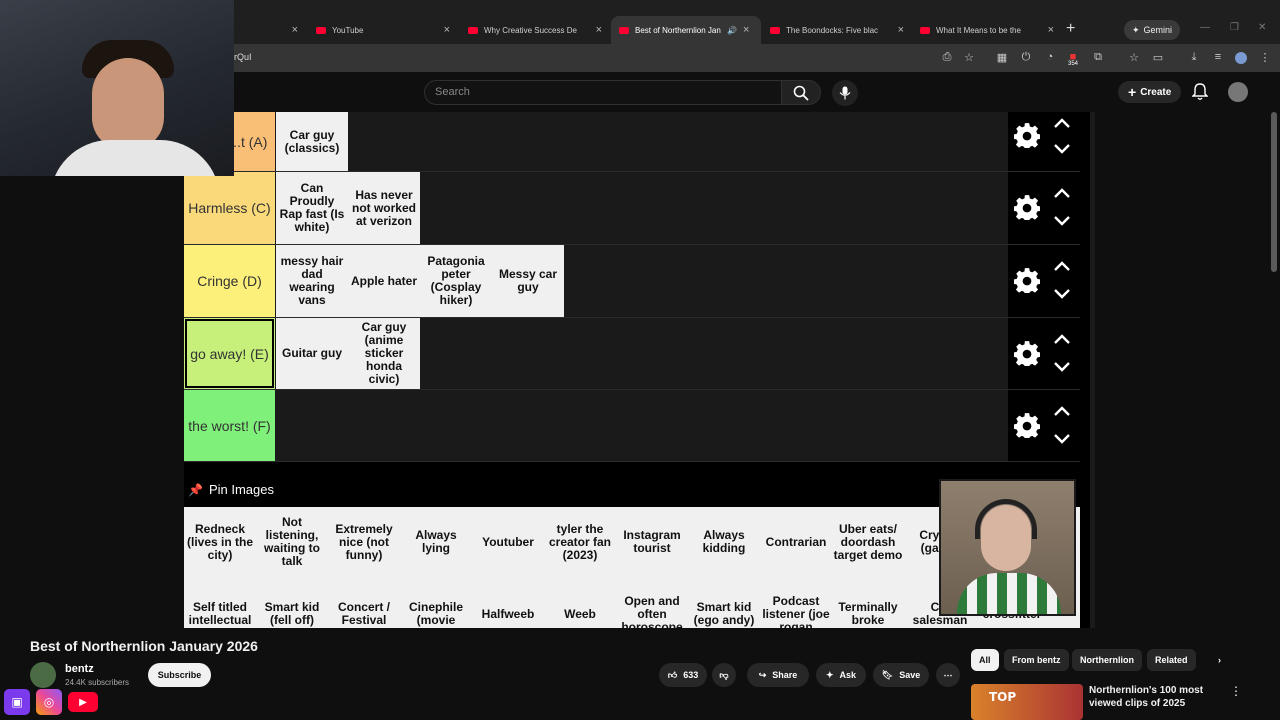 This screenshot has height=720, width=1280. What do you see at coordinates (1236, 691) in the screenshot?
I see `more-vert-icon: ⋮` at bounding box center [1236, 691].